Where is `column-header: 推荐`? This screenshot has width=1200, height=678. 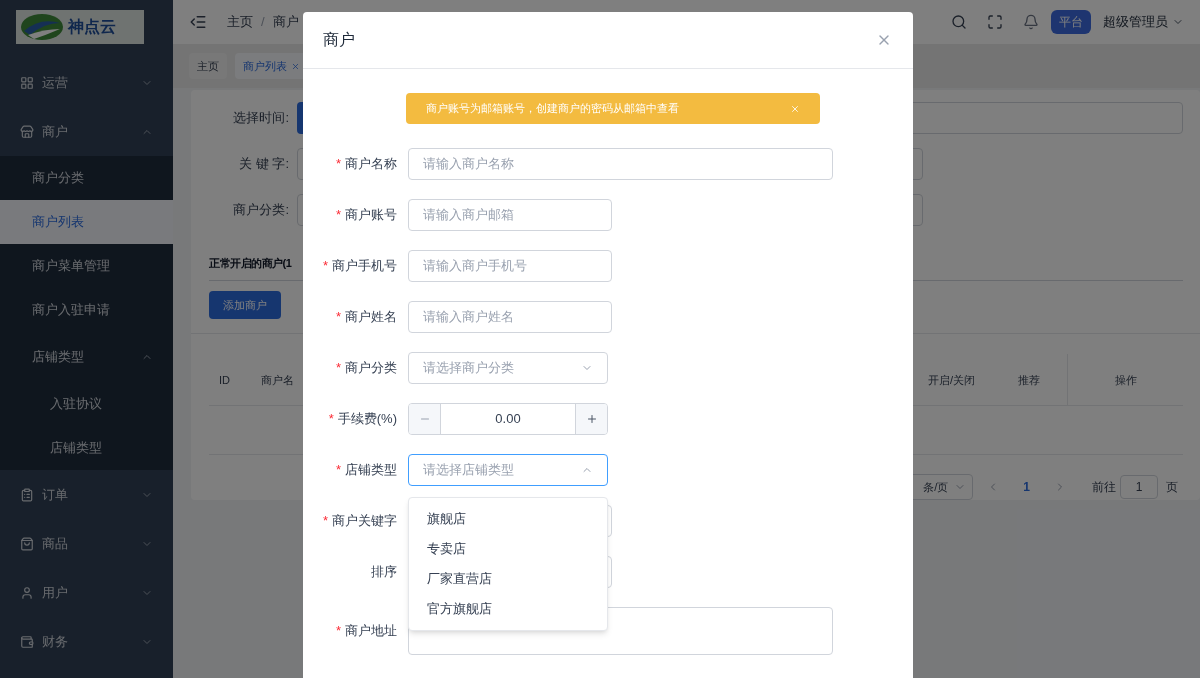
column-header: 推荐 is located at coordinates (1029, 380).